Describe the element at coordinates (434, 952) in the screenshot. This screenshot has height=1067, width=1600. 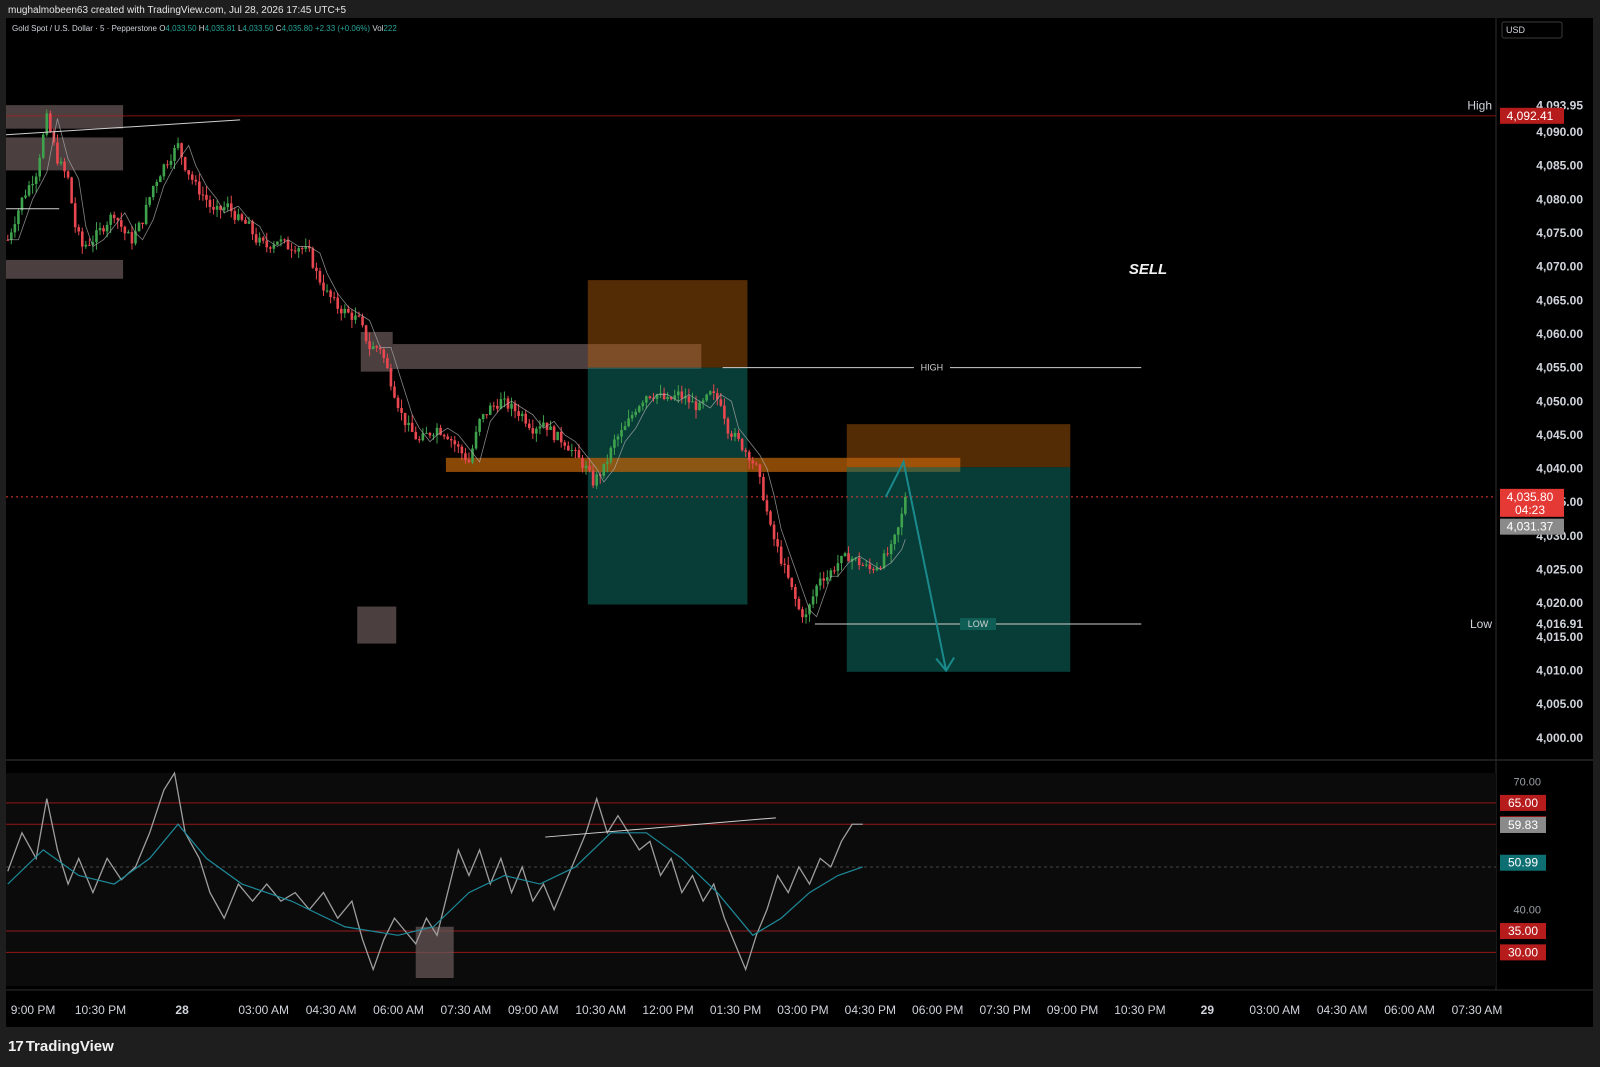
I see `rsi-zone` at that location.